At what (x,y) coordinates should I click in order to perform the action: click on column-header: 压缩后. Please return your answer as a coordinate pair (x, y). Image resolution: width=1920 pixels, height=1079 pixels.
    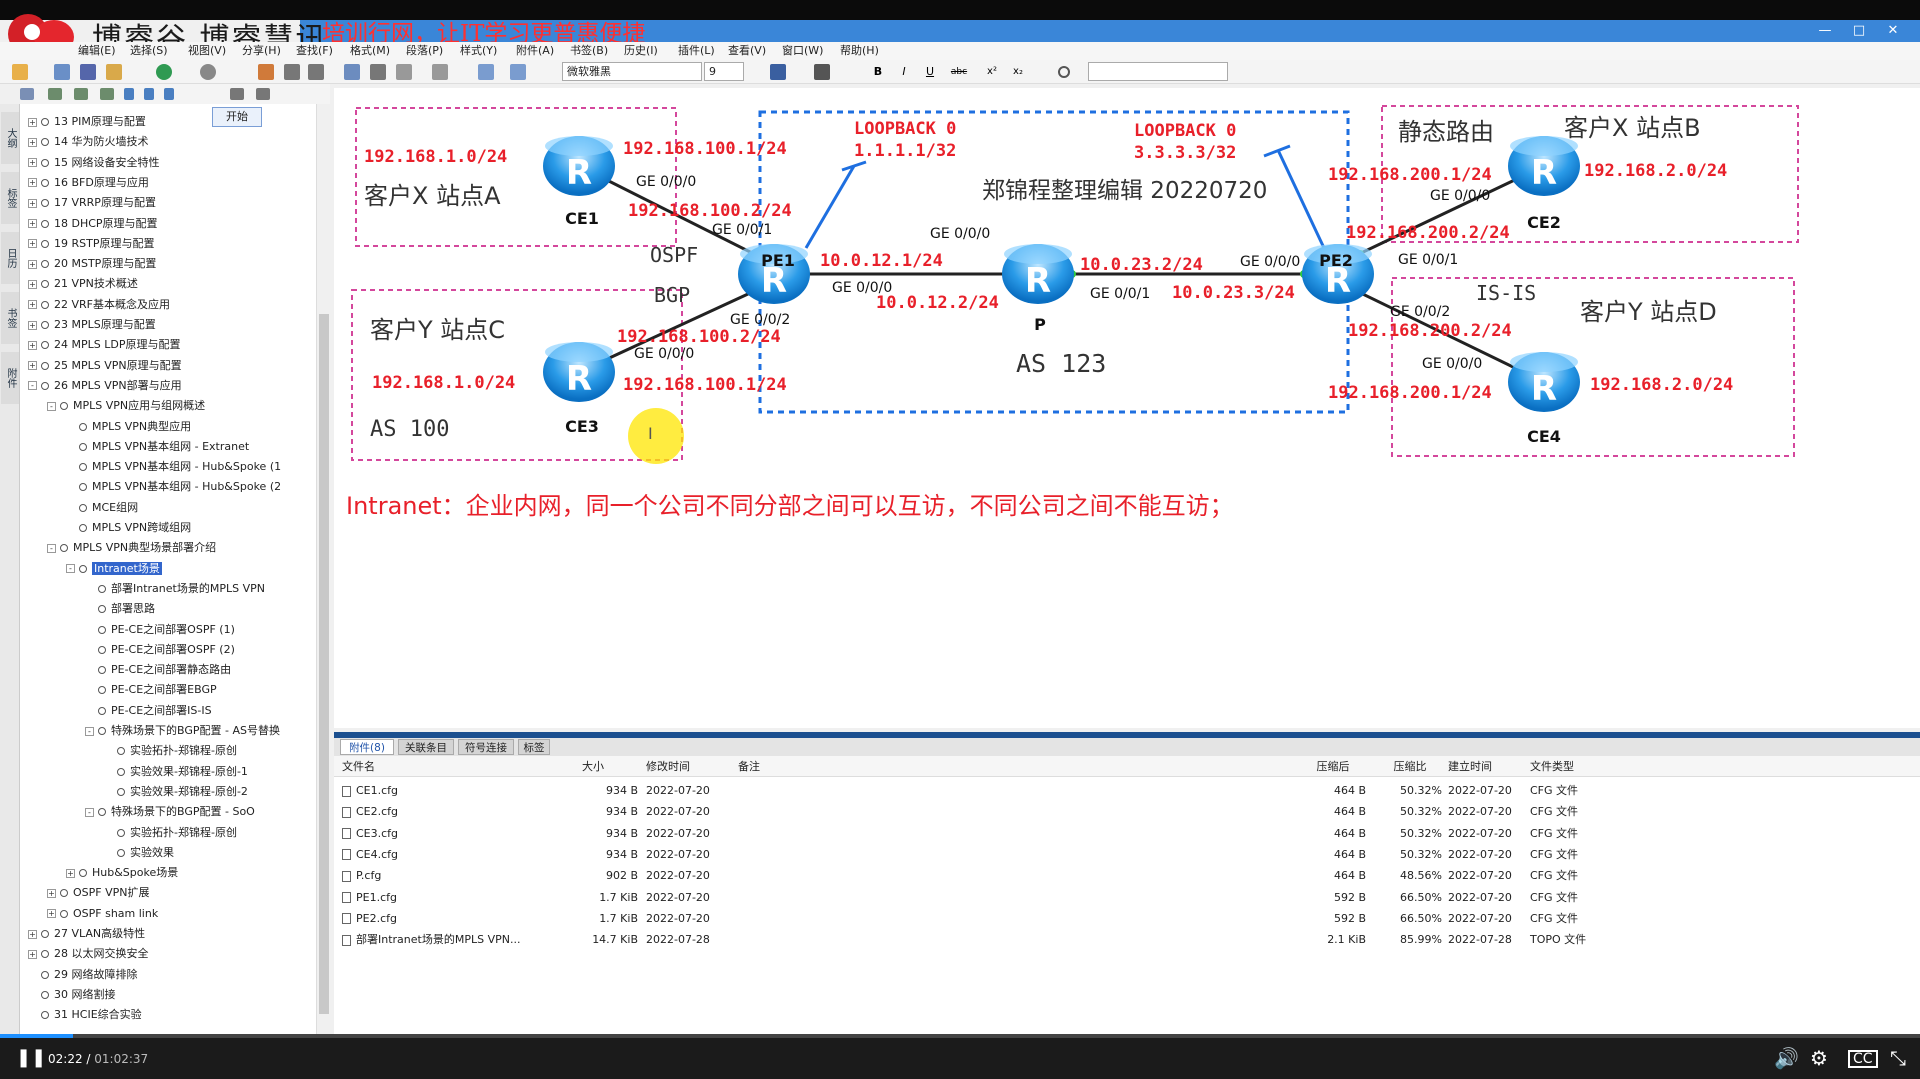
    Looking at the image, I should click on (1333, 766).